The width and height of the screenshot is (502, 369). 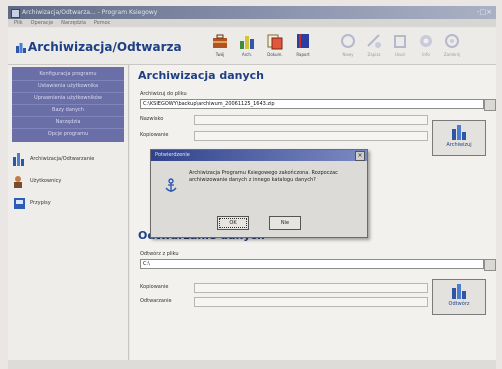 What do you see at coordinates (220, 41) in the screenshot?
I see `briefcase-icon` at bounding box center [220, 41].